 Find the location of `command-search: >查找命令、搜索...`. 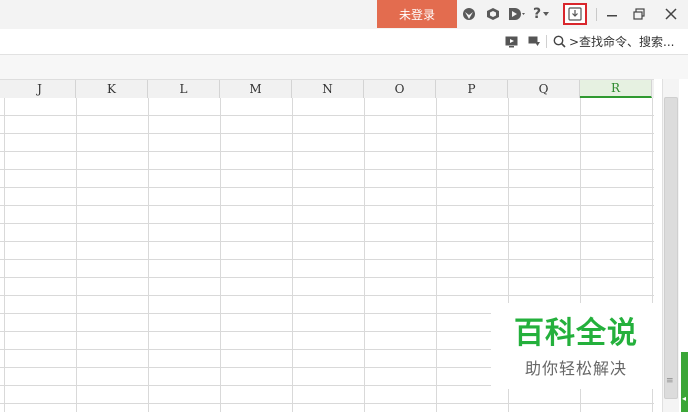

command-search: >查找命令、搜索... is located at coordinates (614, 41).